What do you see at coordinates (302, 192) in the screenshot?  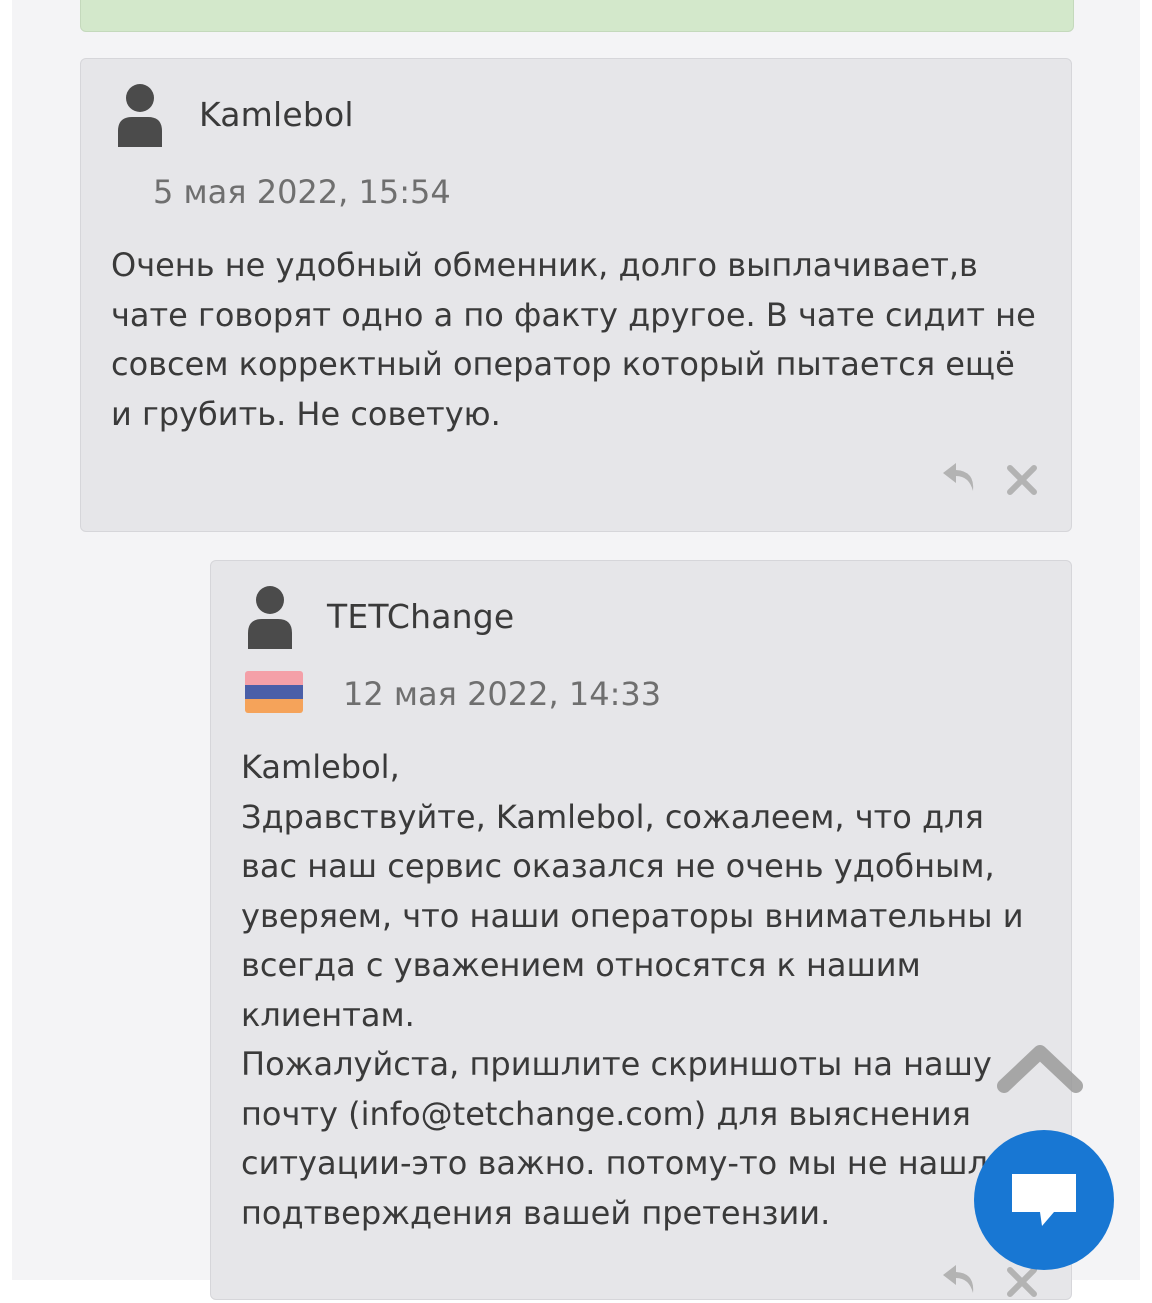 I see `comment-date: 5 мая 2022, 15:54` at bounding box center [302, 192].